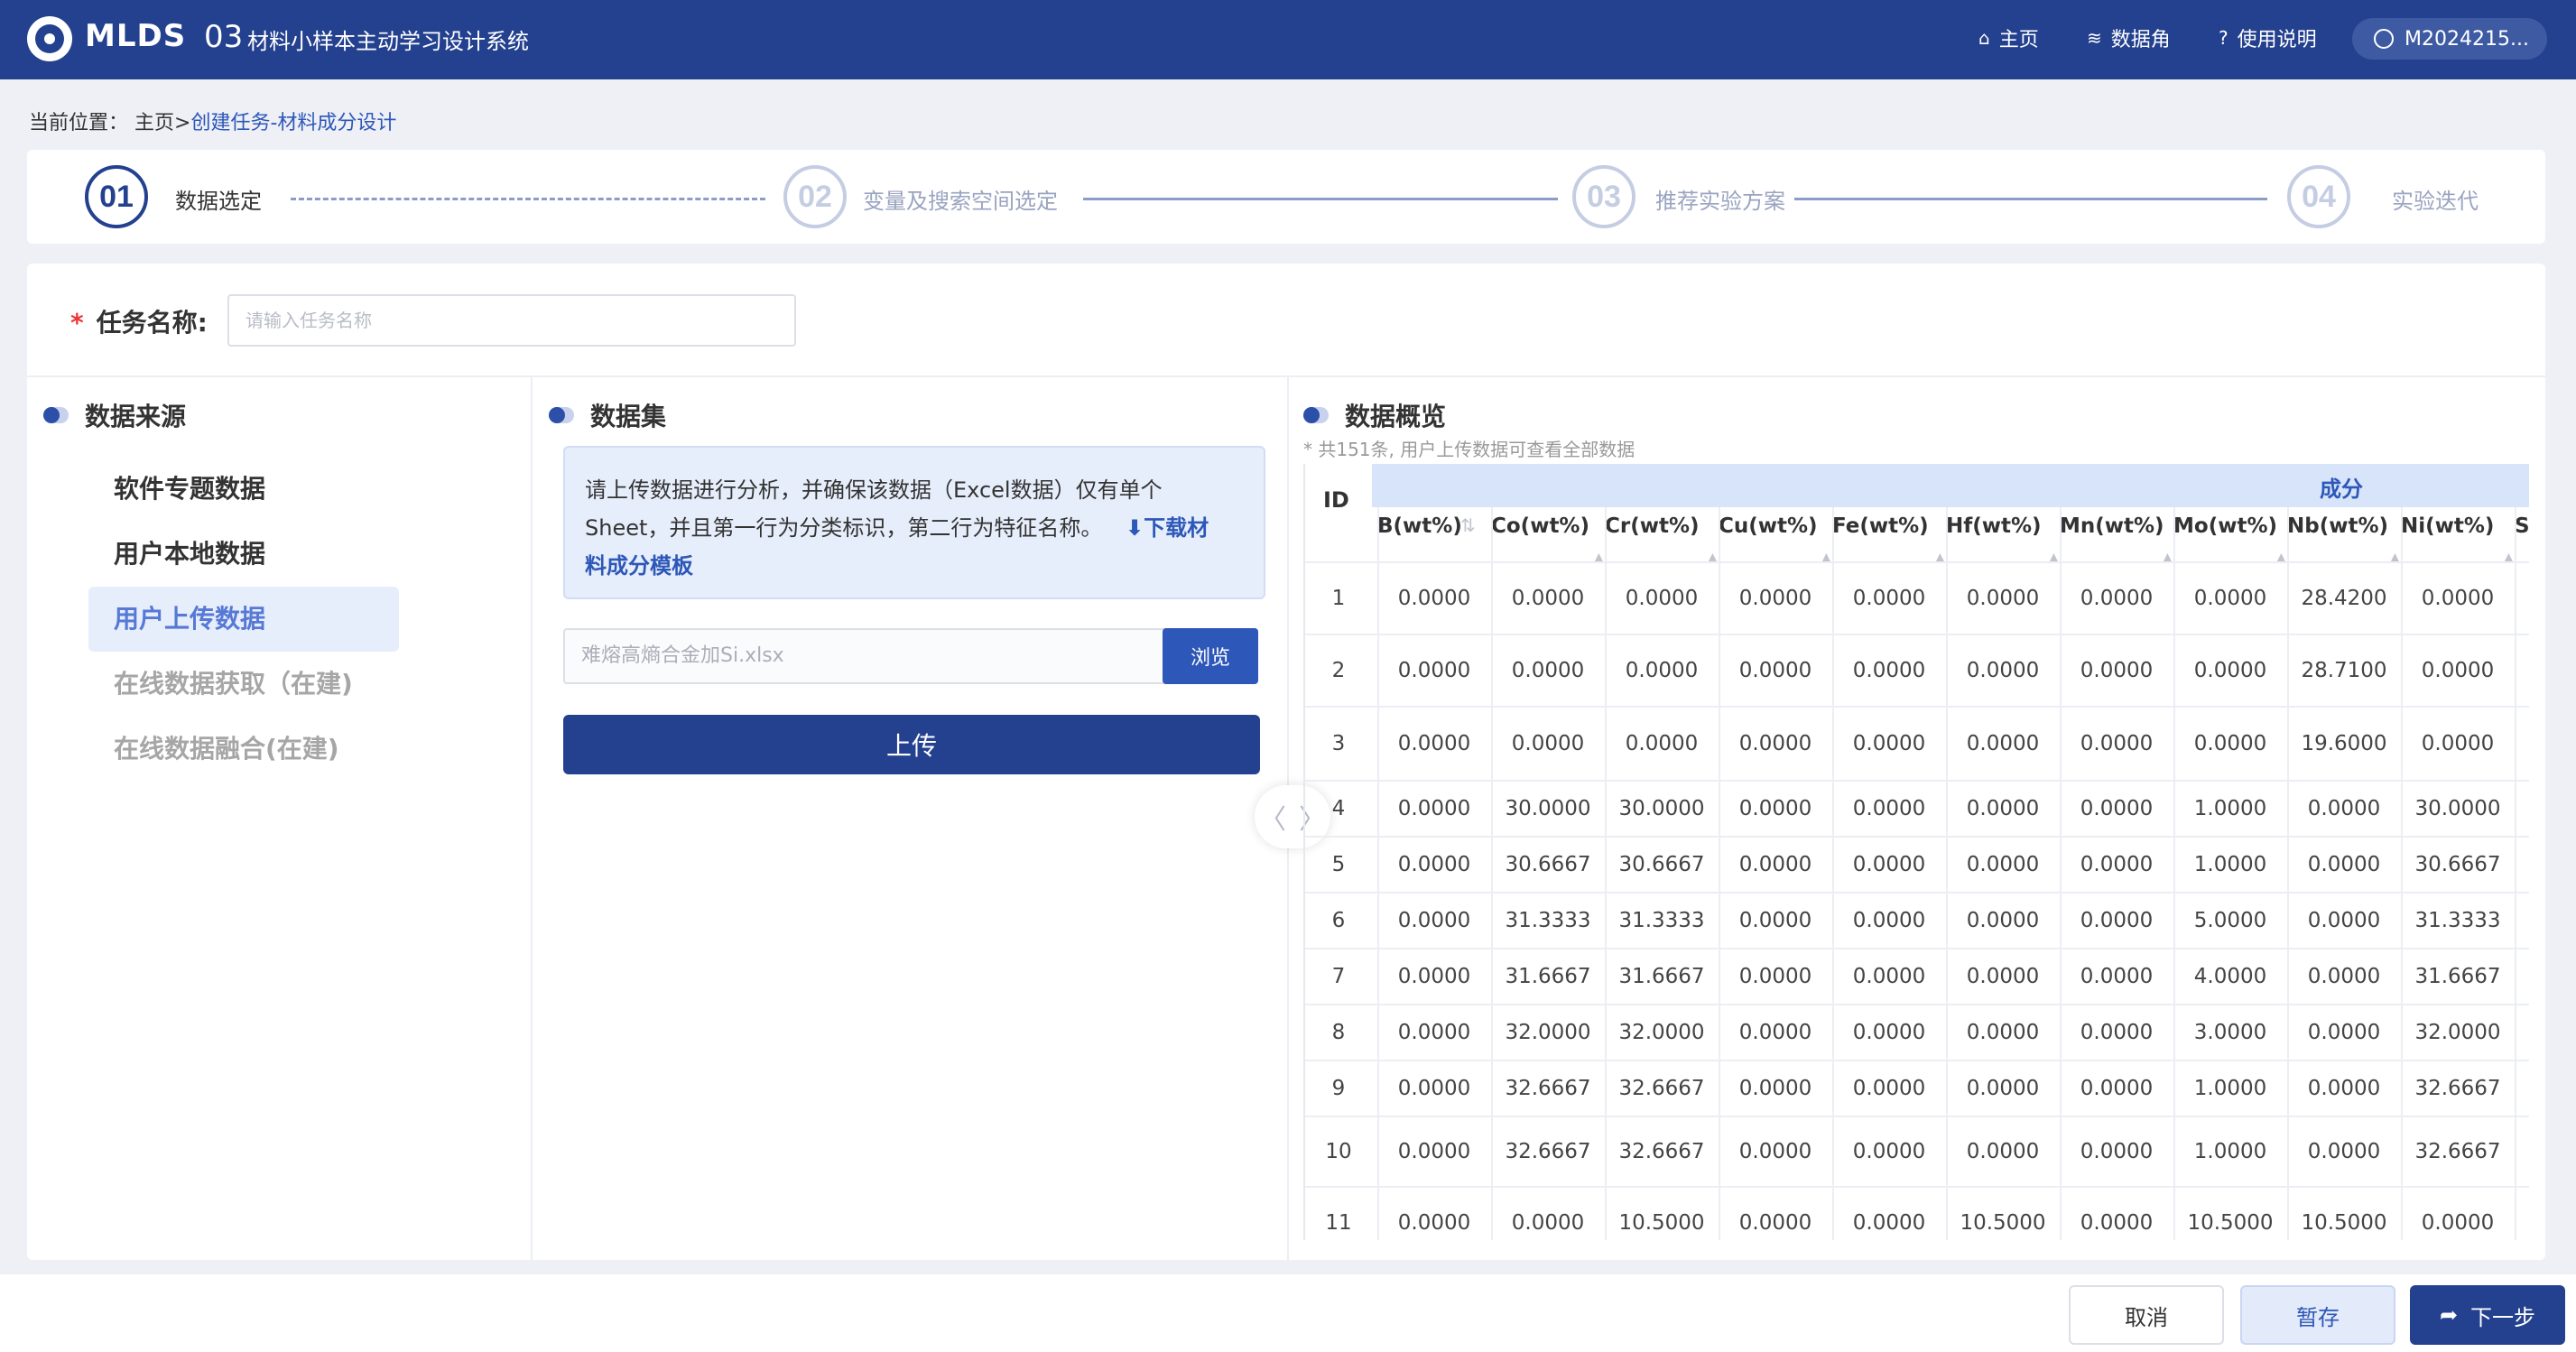 The height and width of the screenshot is (1352, 2576). Describe the element at coordinates (1540, 526) in the screenshot. I see `column-header: Co(wt%)` at that location.